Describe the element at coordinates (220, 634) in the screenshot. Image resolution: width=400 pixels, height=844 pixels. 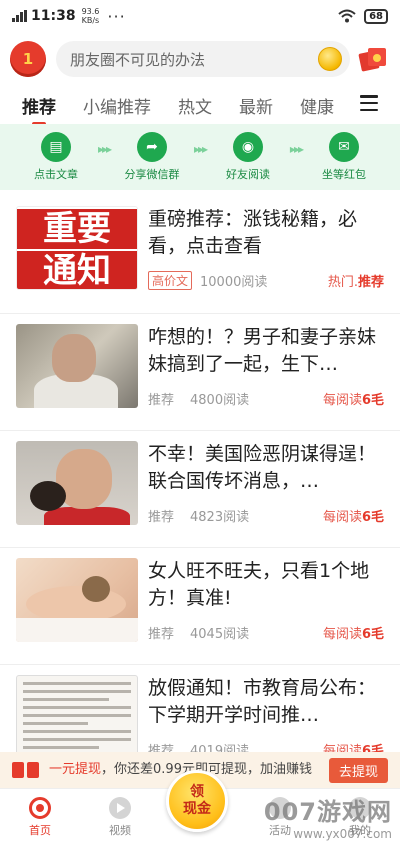
I see `read-count: 4045阅读` at that location.